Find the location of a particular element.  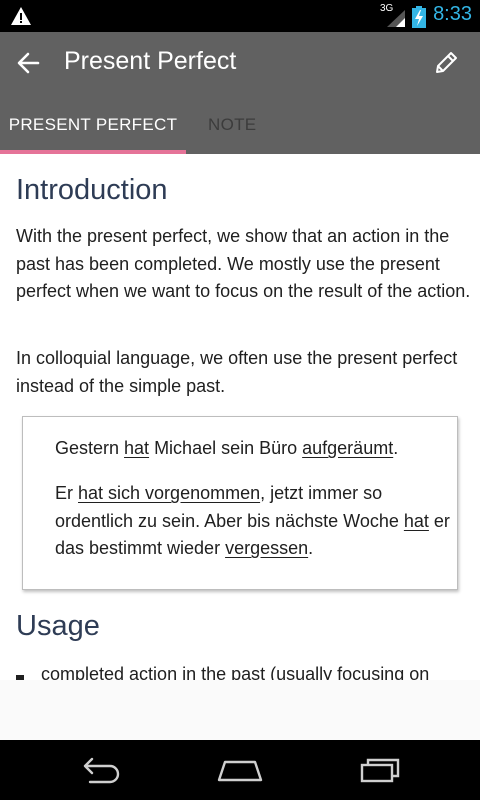

tab-note: NOTE is located at coordinates (232, 124).